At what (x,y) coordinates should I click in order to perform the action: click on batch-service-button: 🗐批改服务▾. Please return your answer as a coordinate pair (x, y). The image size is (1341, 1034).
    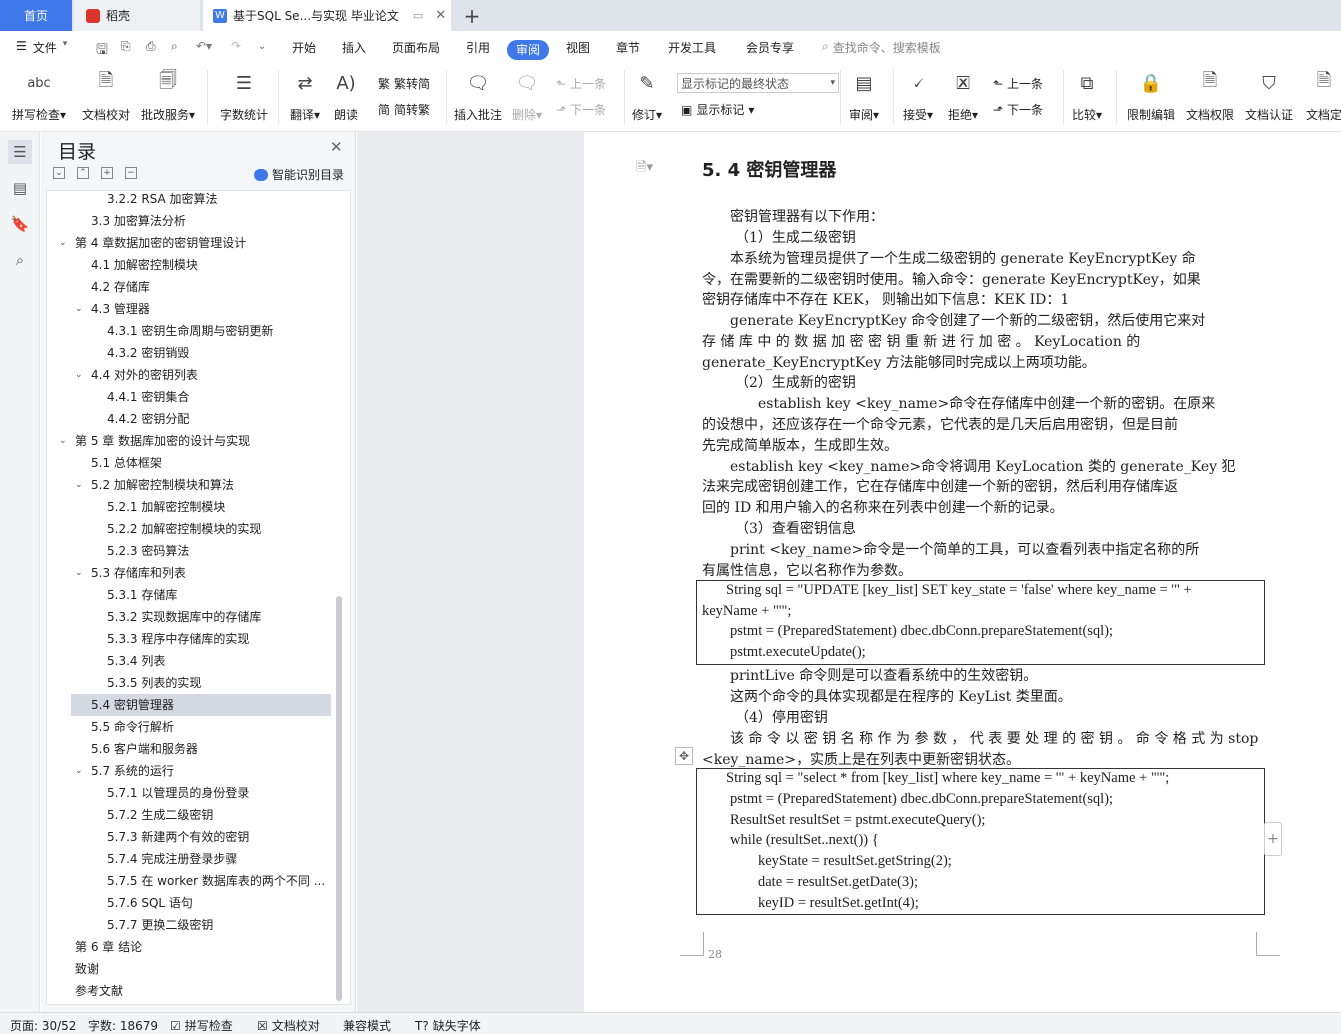
    Looking at the image, I should click on (168, 96).